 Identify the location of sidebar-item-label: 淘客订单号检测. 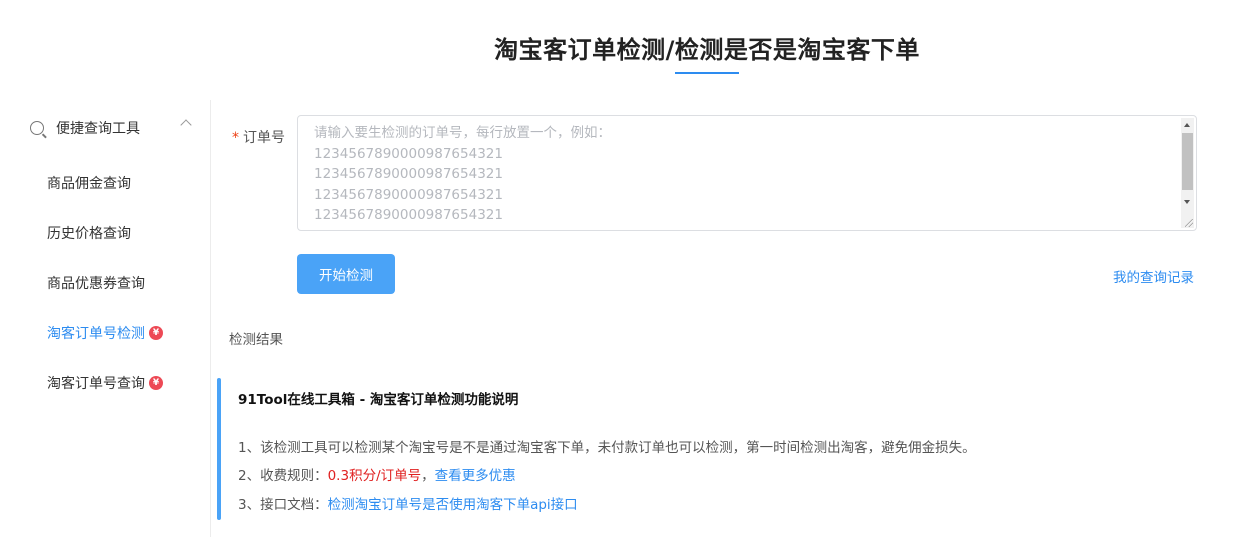
(96, 334).